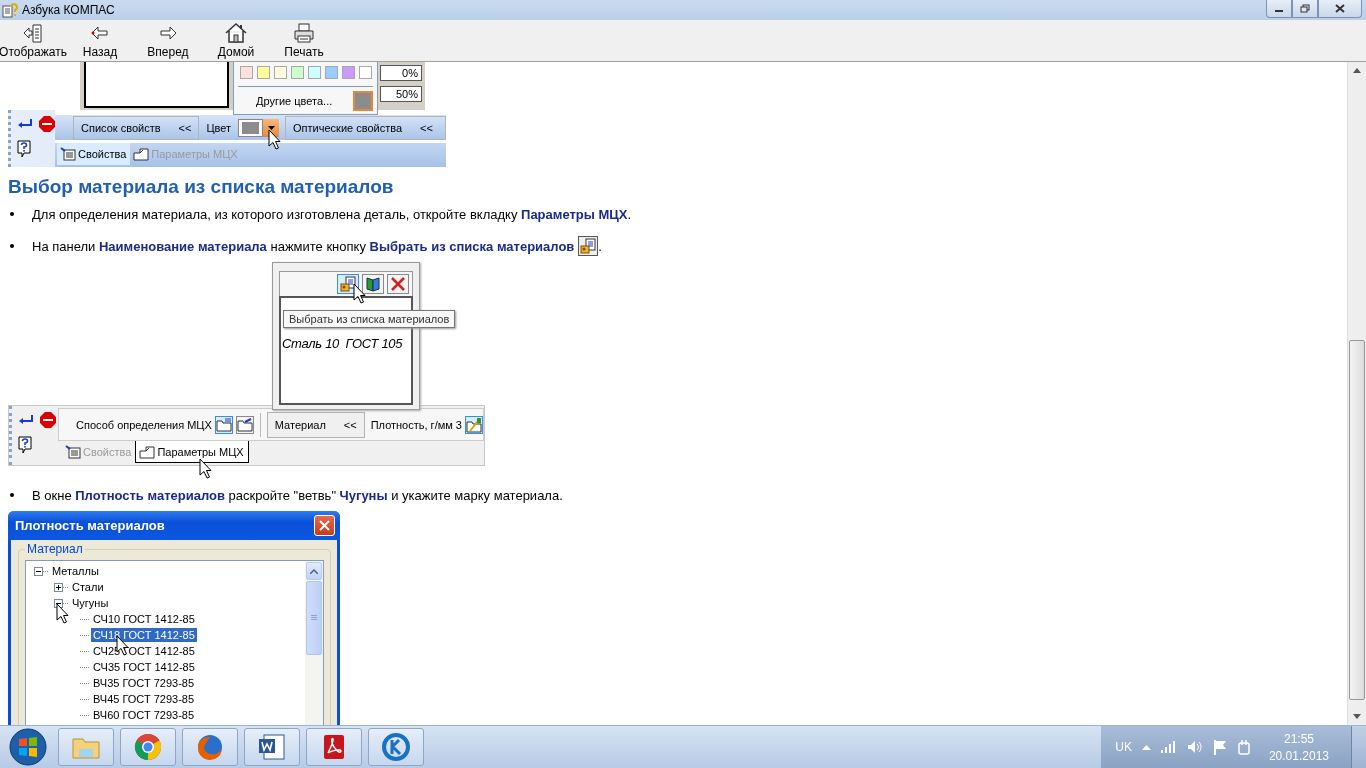 The image size is (1366, 768). I want to click on period: ., so click(600, 246).